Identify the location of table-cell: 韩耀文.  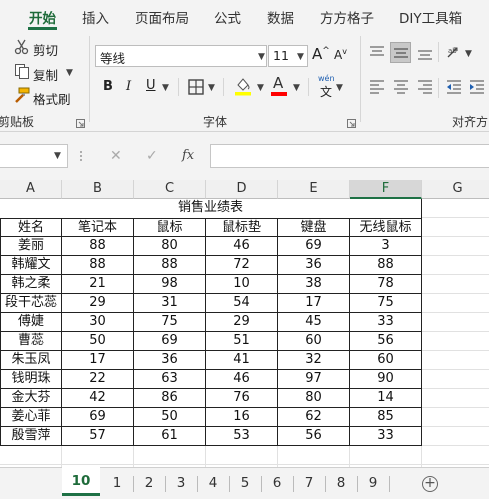
(31, 265).